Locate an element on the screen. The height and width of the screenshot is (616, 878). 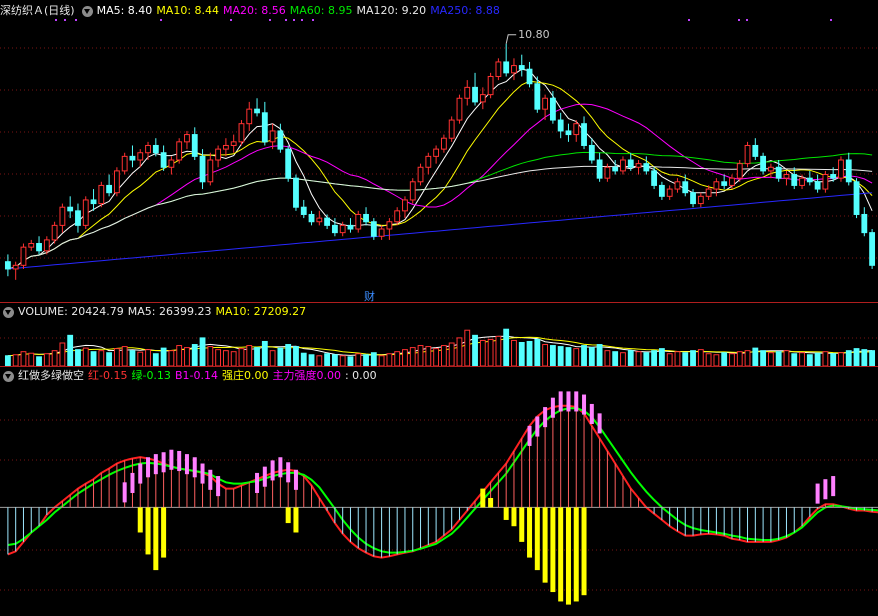
stock-title: 深纺织Ａ(日线) is located at coordinates (37, 11).